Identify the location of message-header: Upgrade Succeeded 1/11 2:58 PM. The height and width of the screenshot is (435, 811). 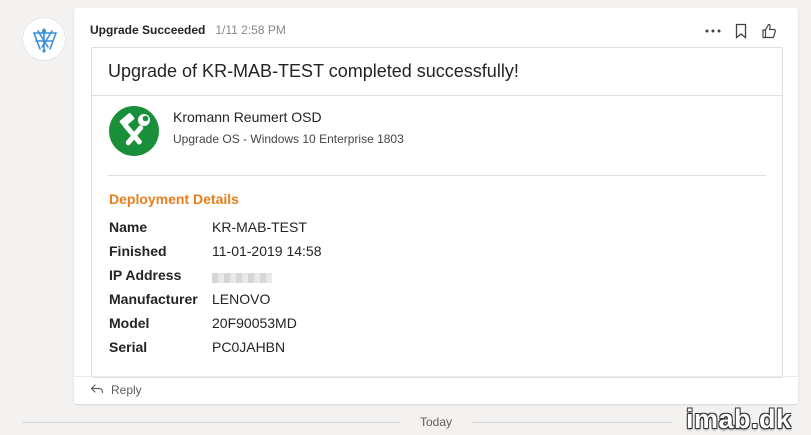
(188, 30).